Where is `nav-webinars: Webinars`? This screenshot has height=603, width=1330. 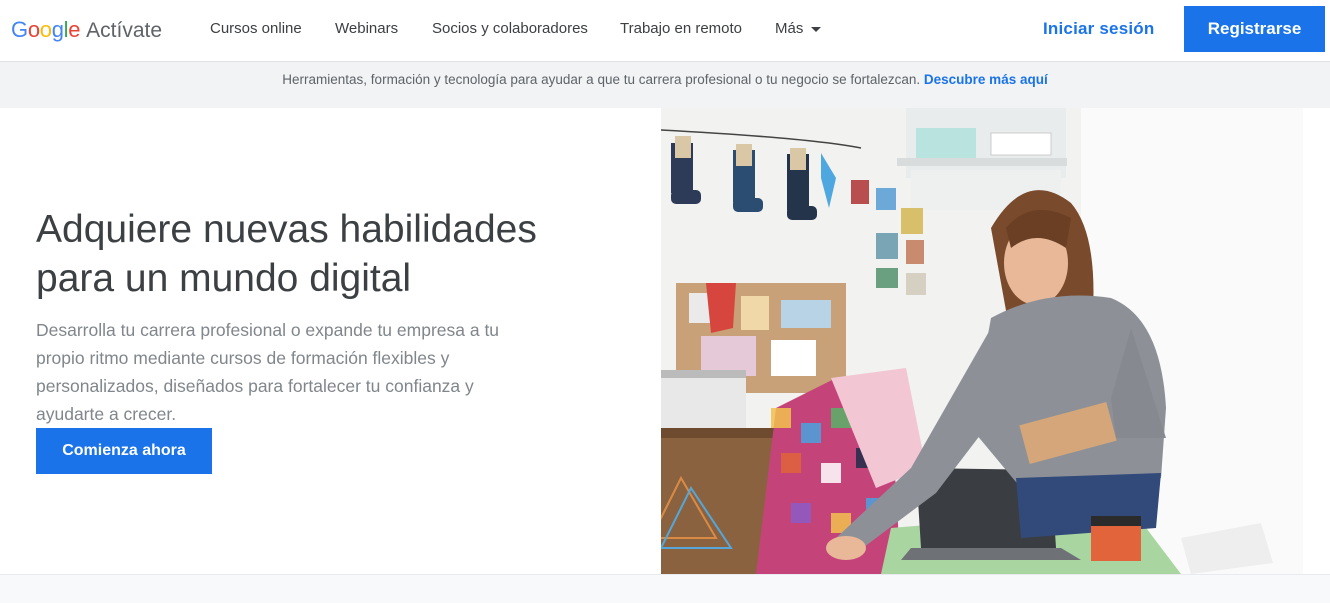 nav-webinars: Webinars is located at coordinates (366, 28).